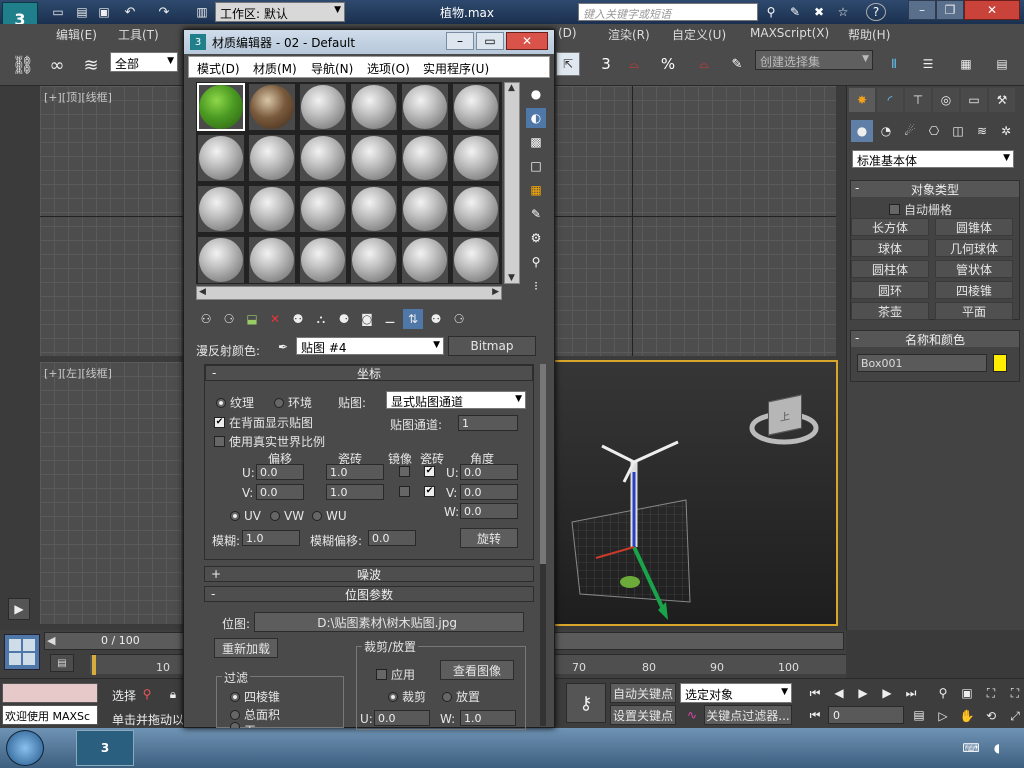 This screenshot has height=768, width=1024. What do you see at coordinates (275, 516) in the screenshot?
I see `vw-radio` at bounding box center [275, 516].